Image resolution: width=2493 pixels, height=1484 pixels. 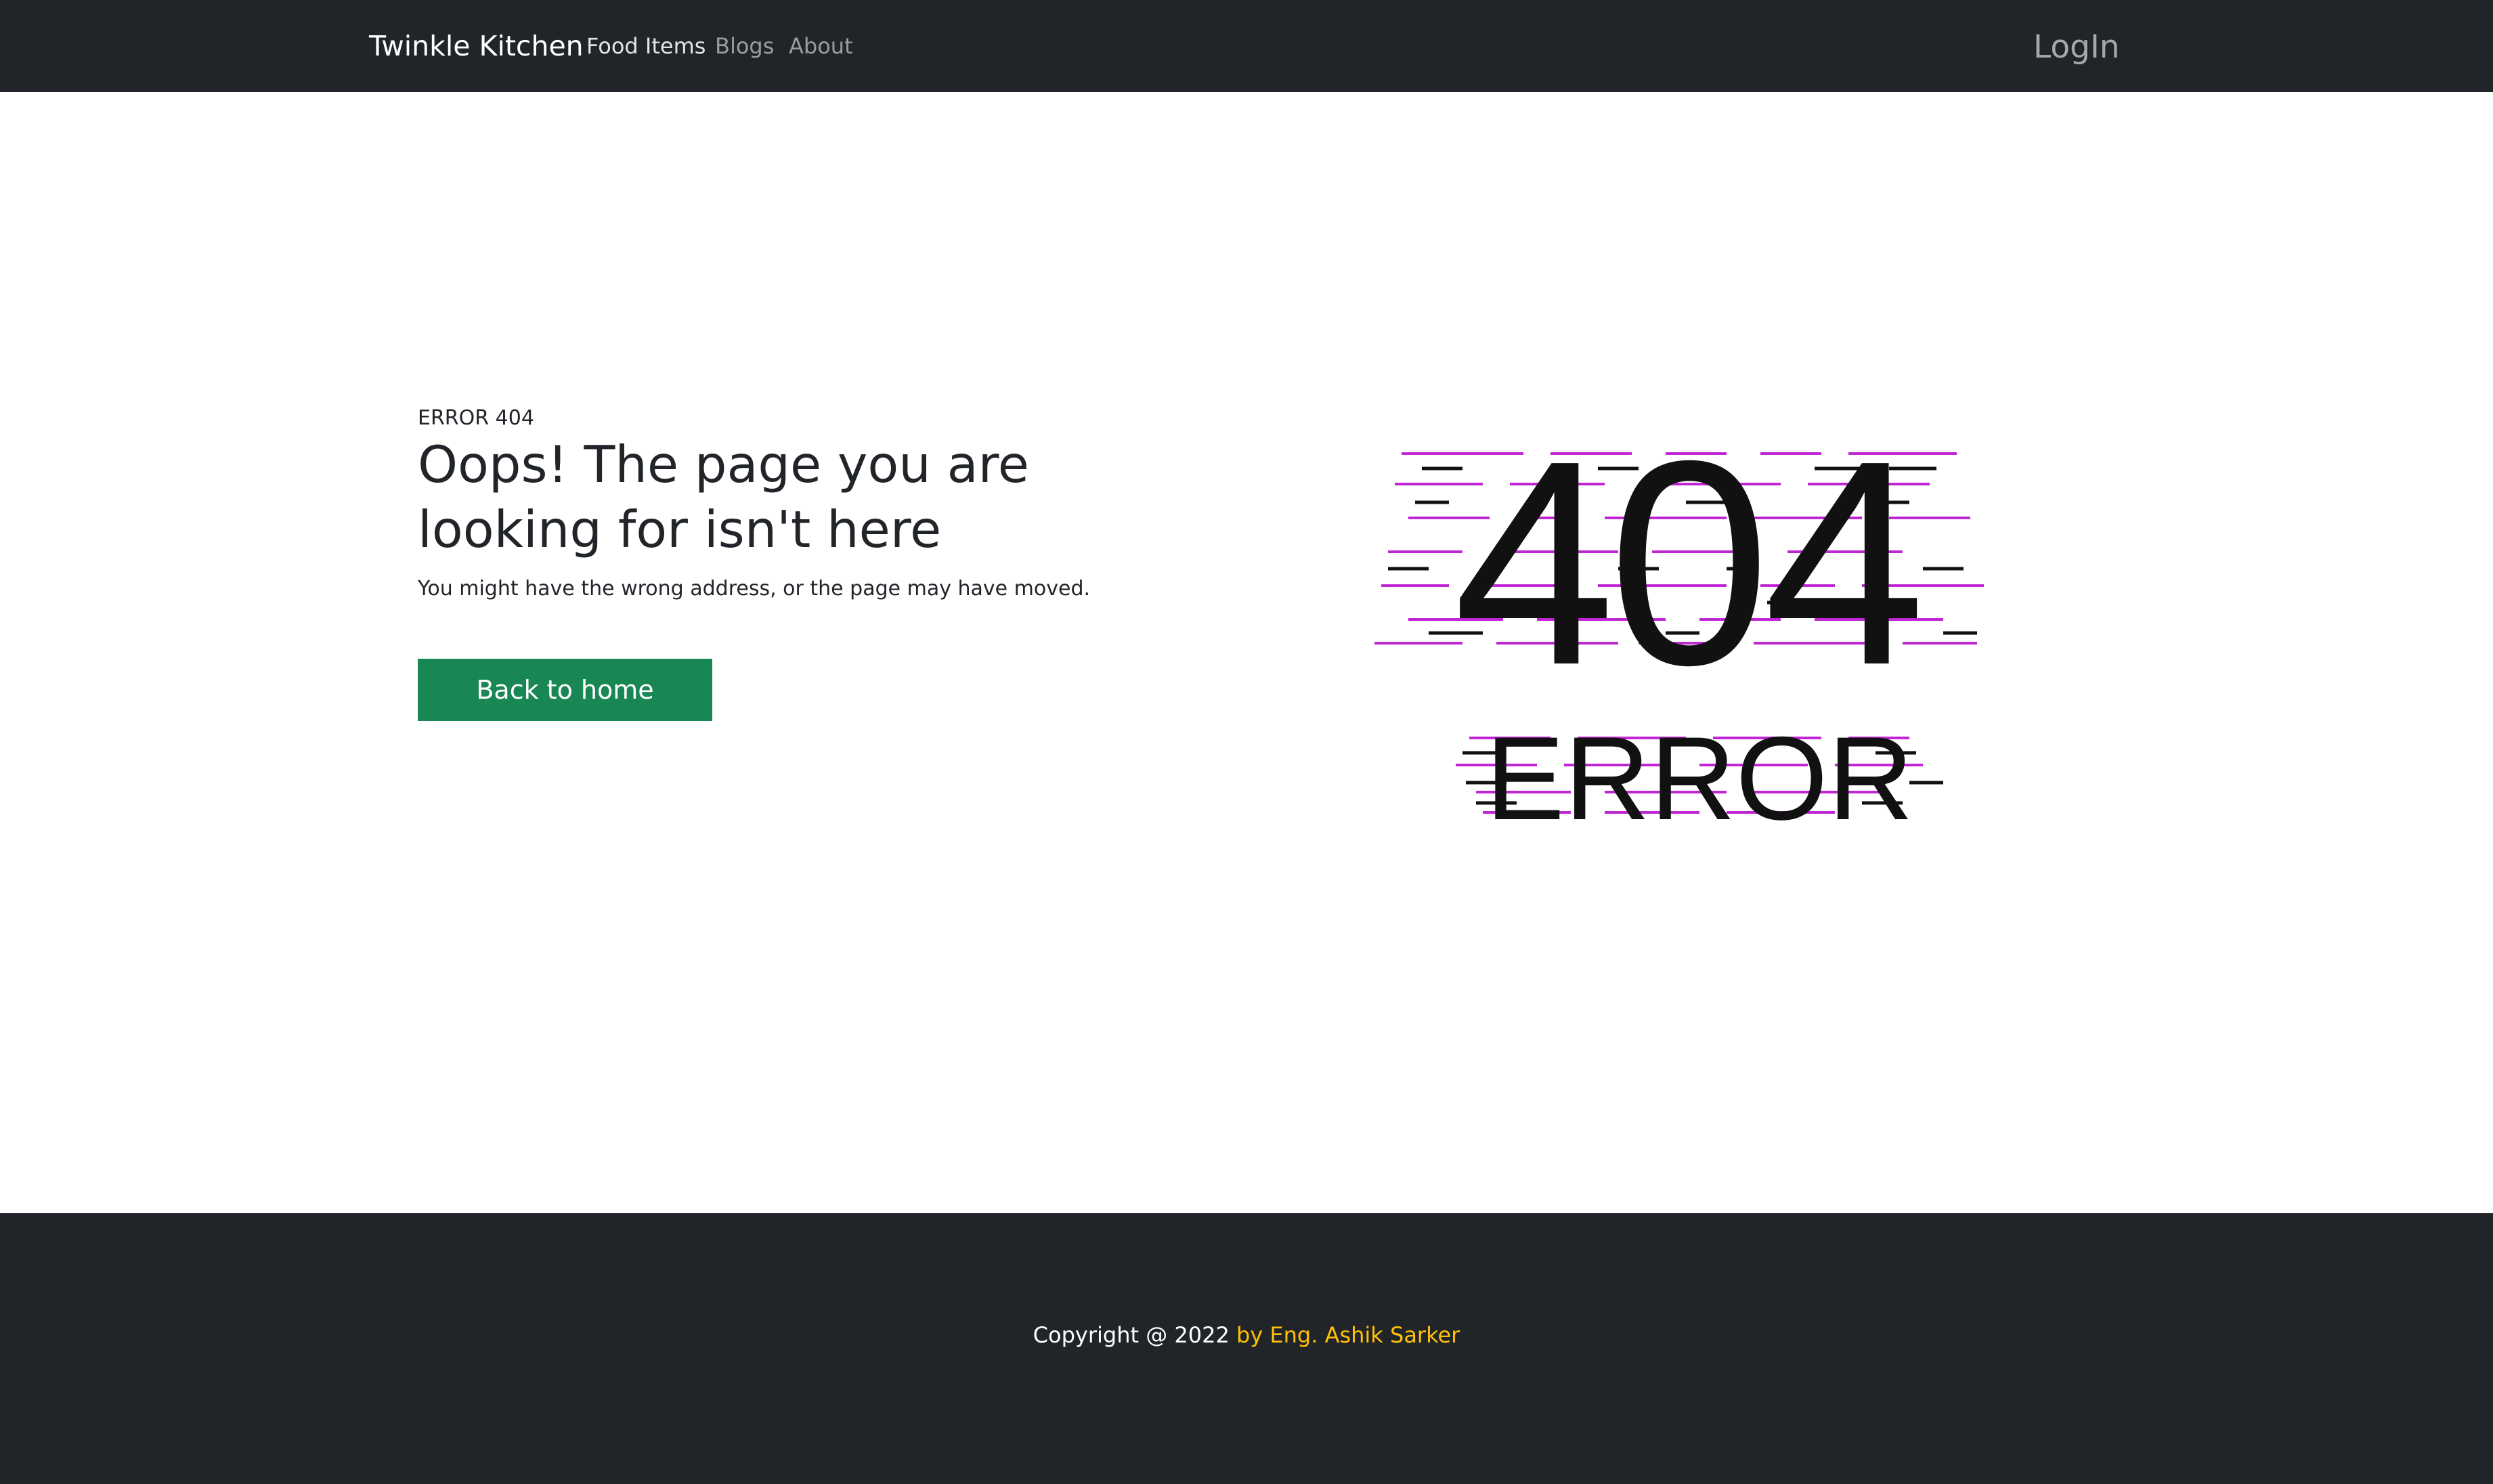 I want to click on error-404-illustration: 404 ERROR, so click(x=1679, y=620).